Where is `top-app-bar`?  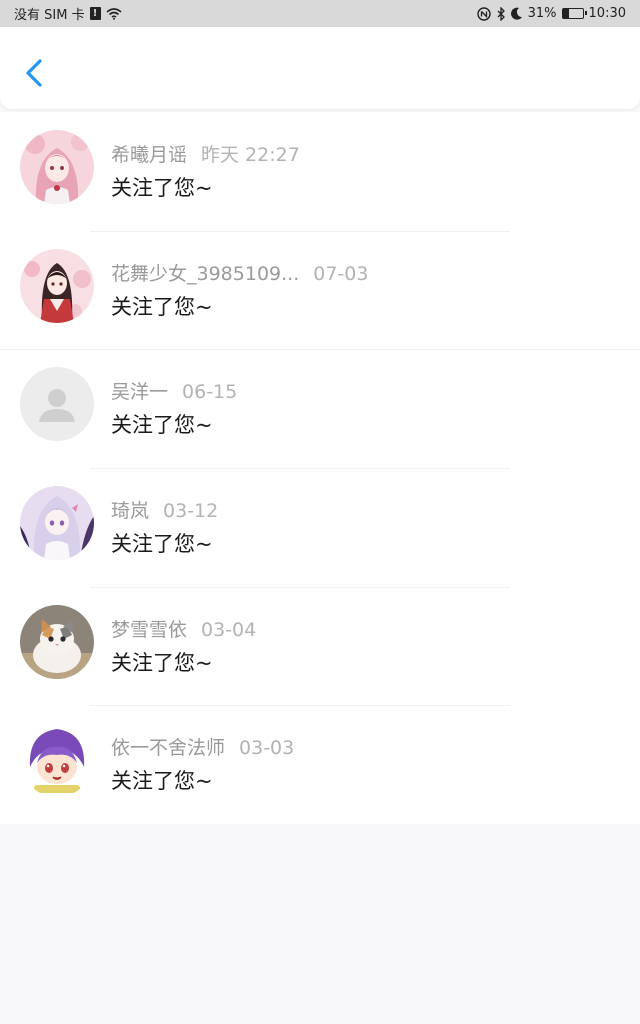 top-app-bar is located at coordinates (320, 68).